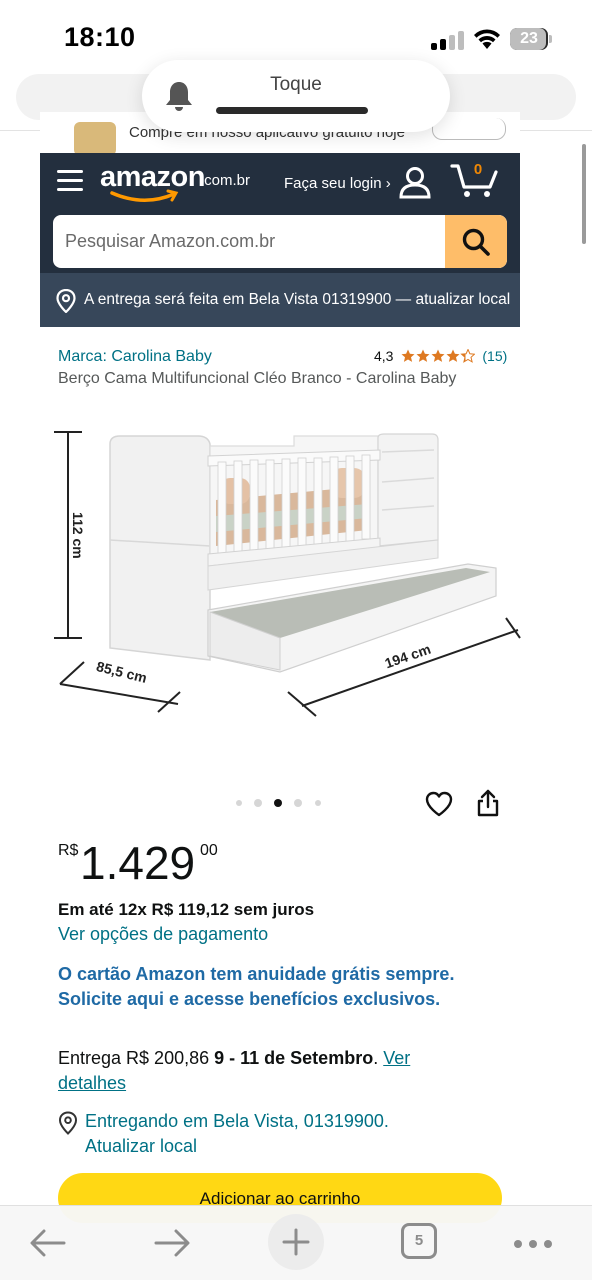 This screenshot has height=1280, width=592. What do you see at coordinates (78, 535) in the screenshot?
I see `dimension-height-label: 112 cm` at bounding box center [78, 535].